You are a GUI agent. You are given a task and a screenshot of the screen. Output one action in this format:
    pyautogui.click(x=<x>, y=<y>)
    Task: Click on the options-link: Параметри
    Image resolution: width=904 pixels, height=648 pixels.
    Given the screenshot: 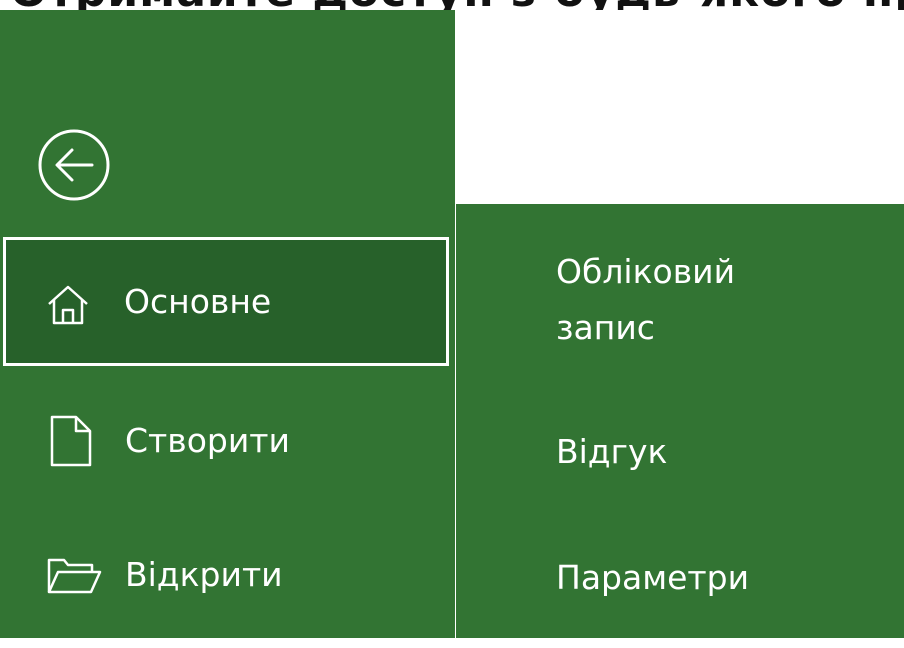 What is the action you would take?
    pyautogui.click(x=652, y=578)
    